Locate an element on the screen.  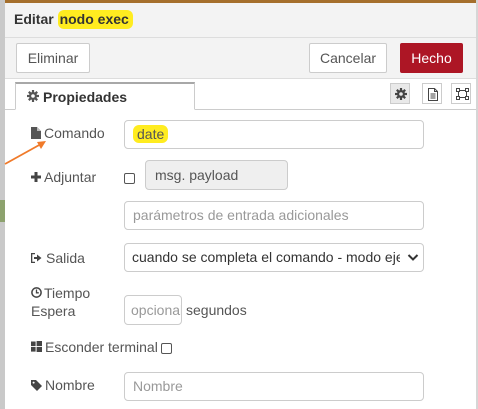
timeout-input: opcional is located at coordinates (153, 310).